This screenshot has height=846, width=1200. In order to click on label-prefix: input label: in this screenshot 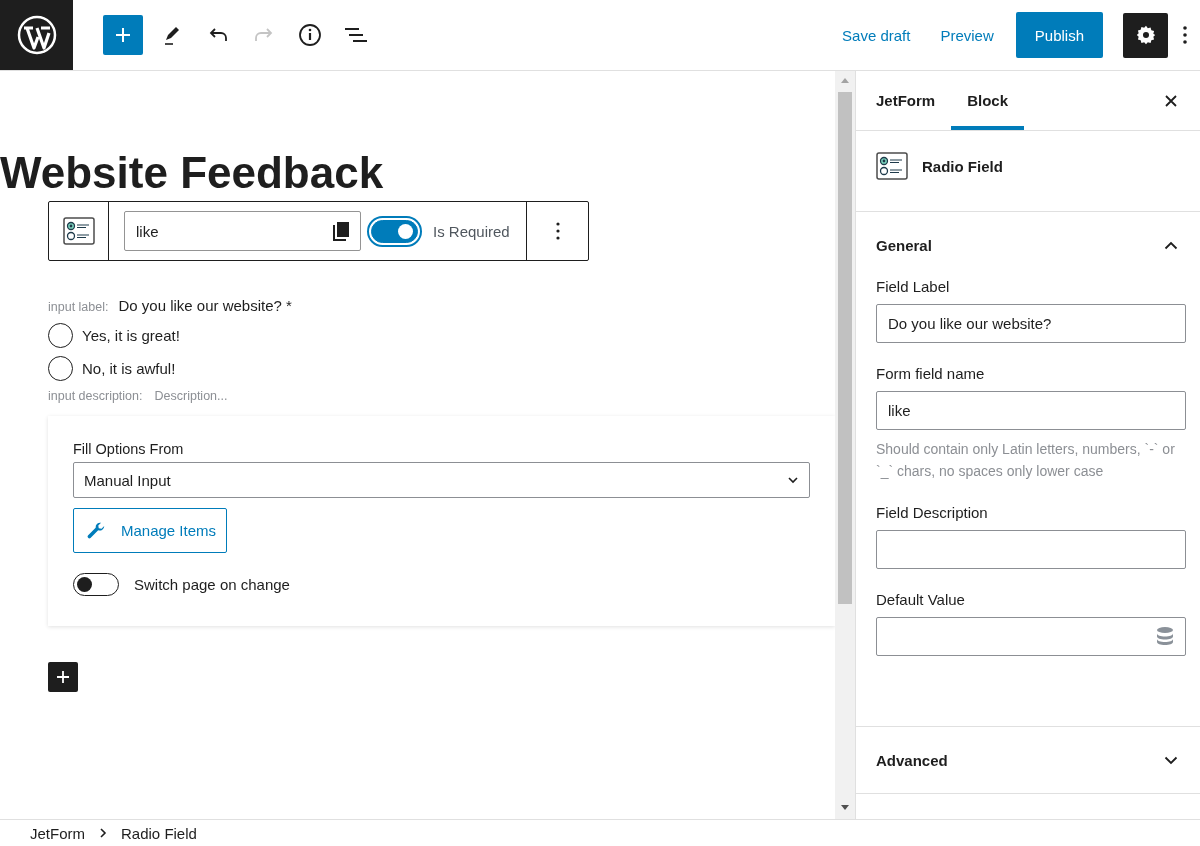, I will do `click(78, 307)`.